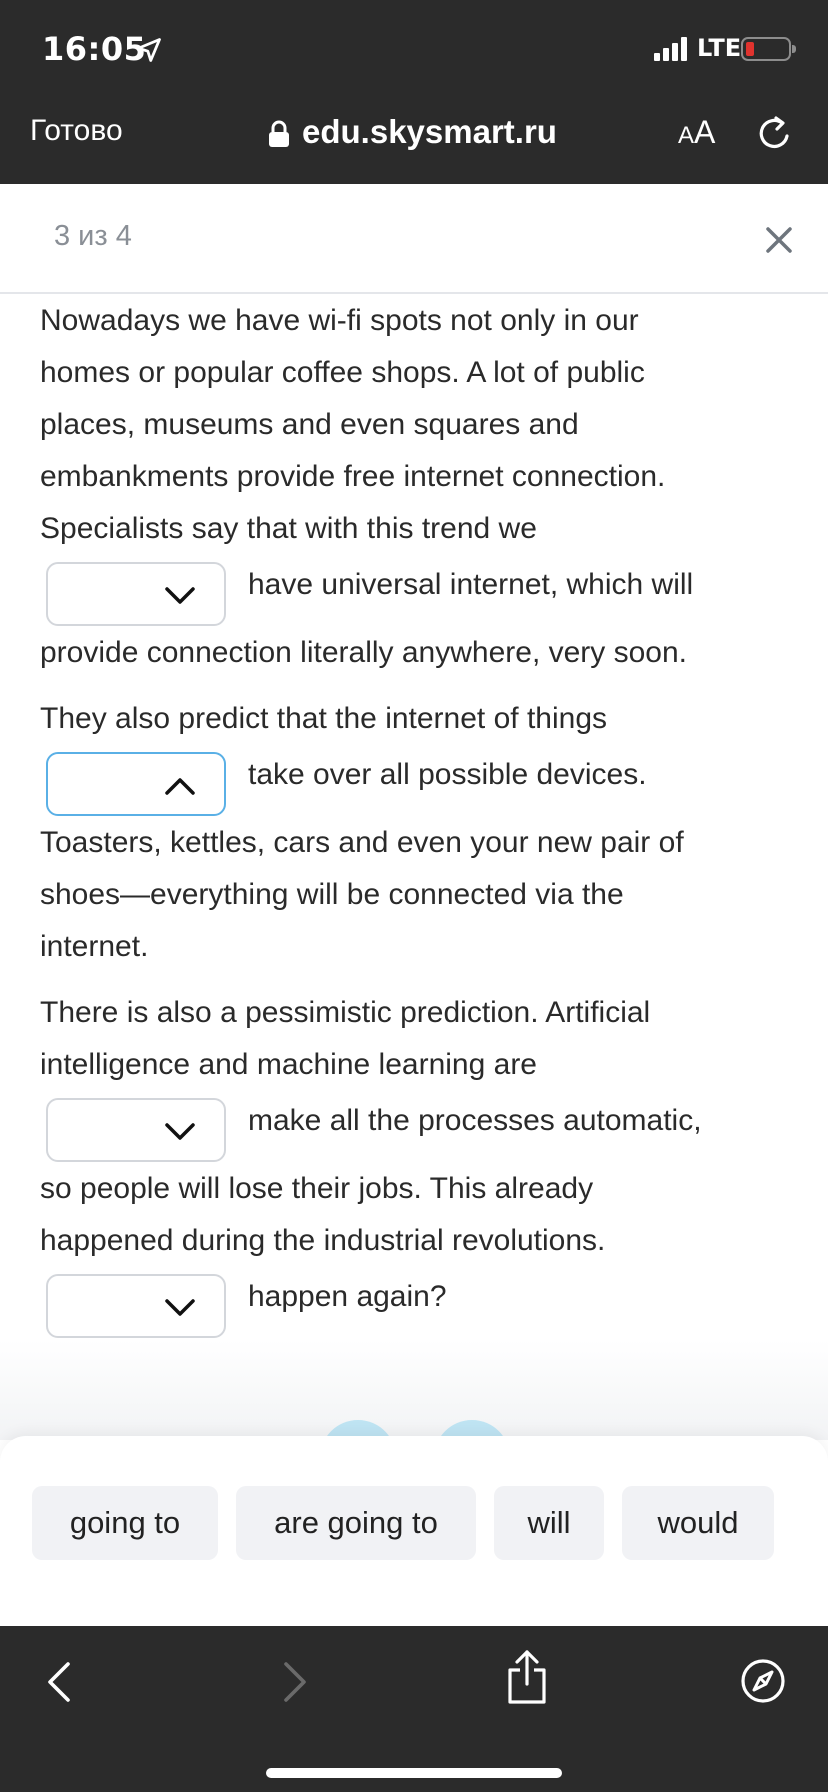 This screenshot has width=828, height=1792. I want to click on answer-options-sheet: going to are going to will would, so click(414, 1531).